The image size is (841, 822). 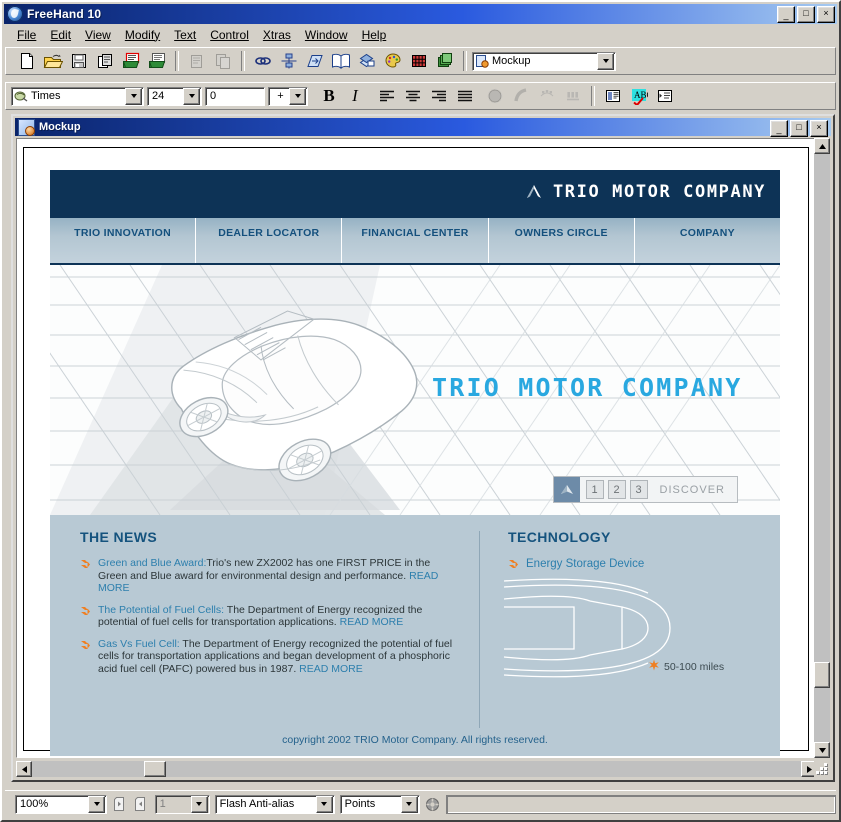 I want to click on scroll-left-button, so click(x=24, y=769).